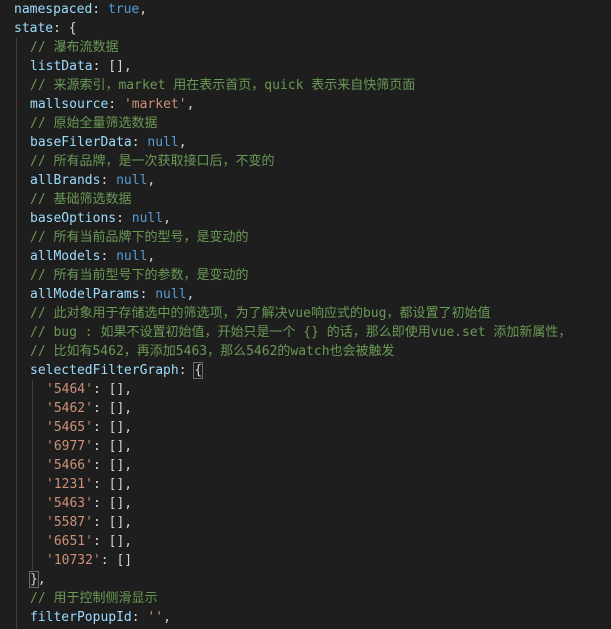  Describe the element at coordinates (65, 28) in the screenshot. I see `code-token-punct: : {` at that location.